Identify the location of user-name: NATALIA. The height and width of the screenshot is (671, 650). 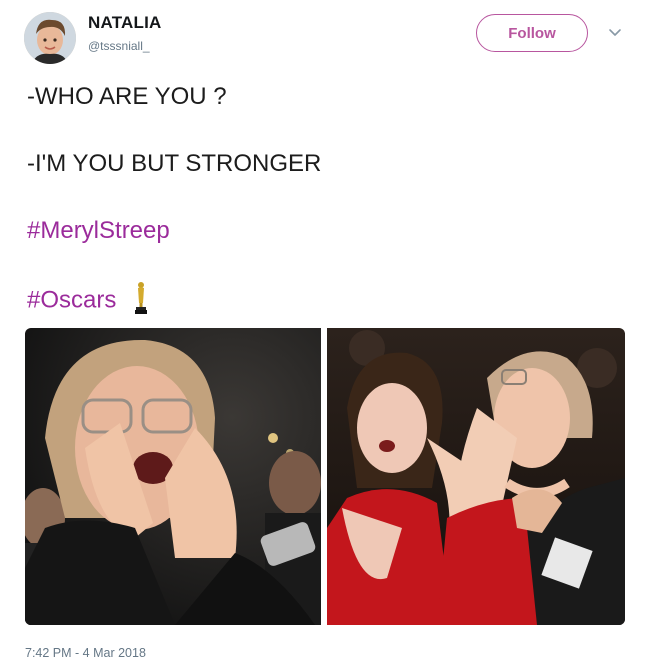
(124, 23).